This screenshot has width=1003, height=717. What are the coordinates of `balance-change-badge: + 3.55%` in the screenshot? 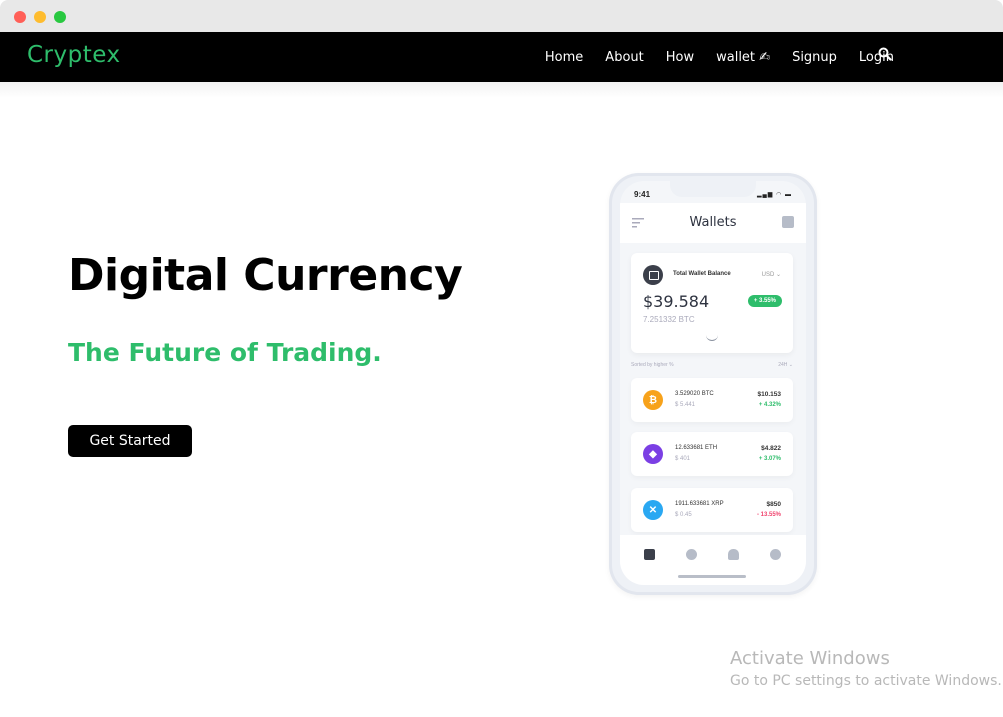 It's located at (764, 301).